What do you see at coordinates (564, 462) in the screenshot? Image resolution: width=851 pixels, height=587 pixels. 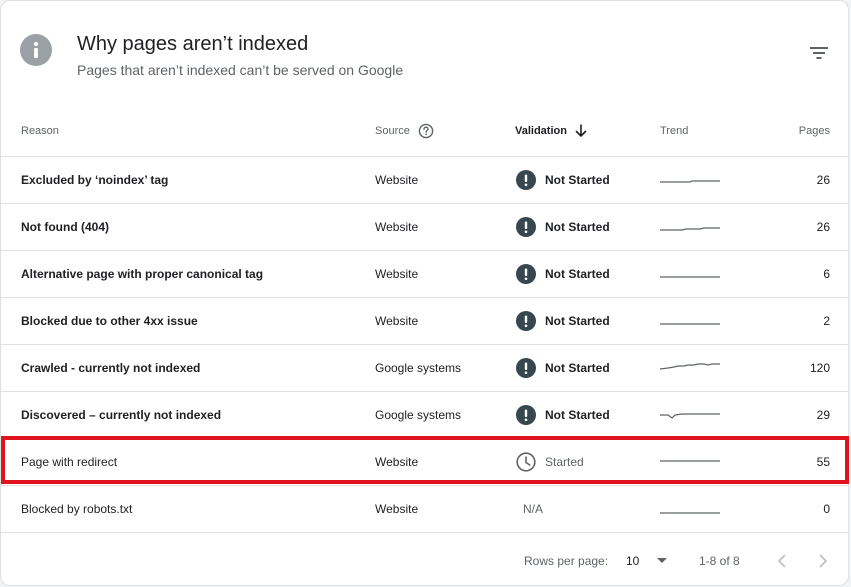 I see `validation-status: Started` at bounding box center [564, 462].